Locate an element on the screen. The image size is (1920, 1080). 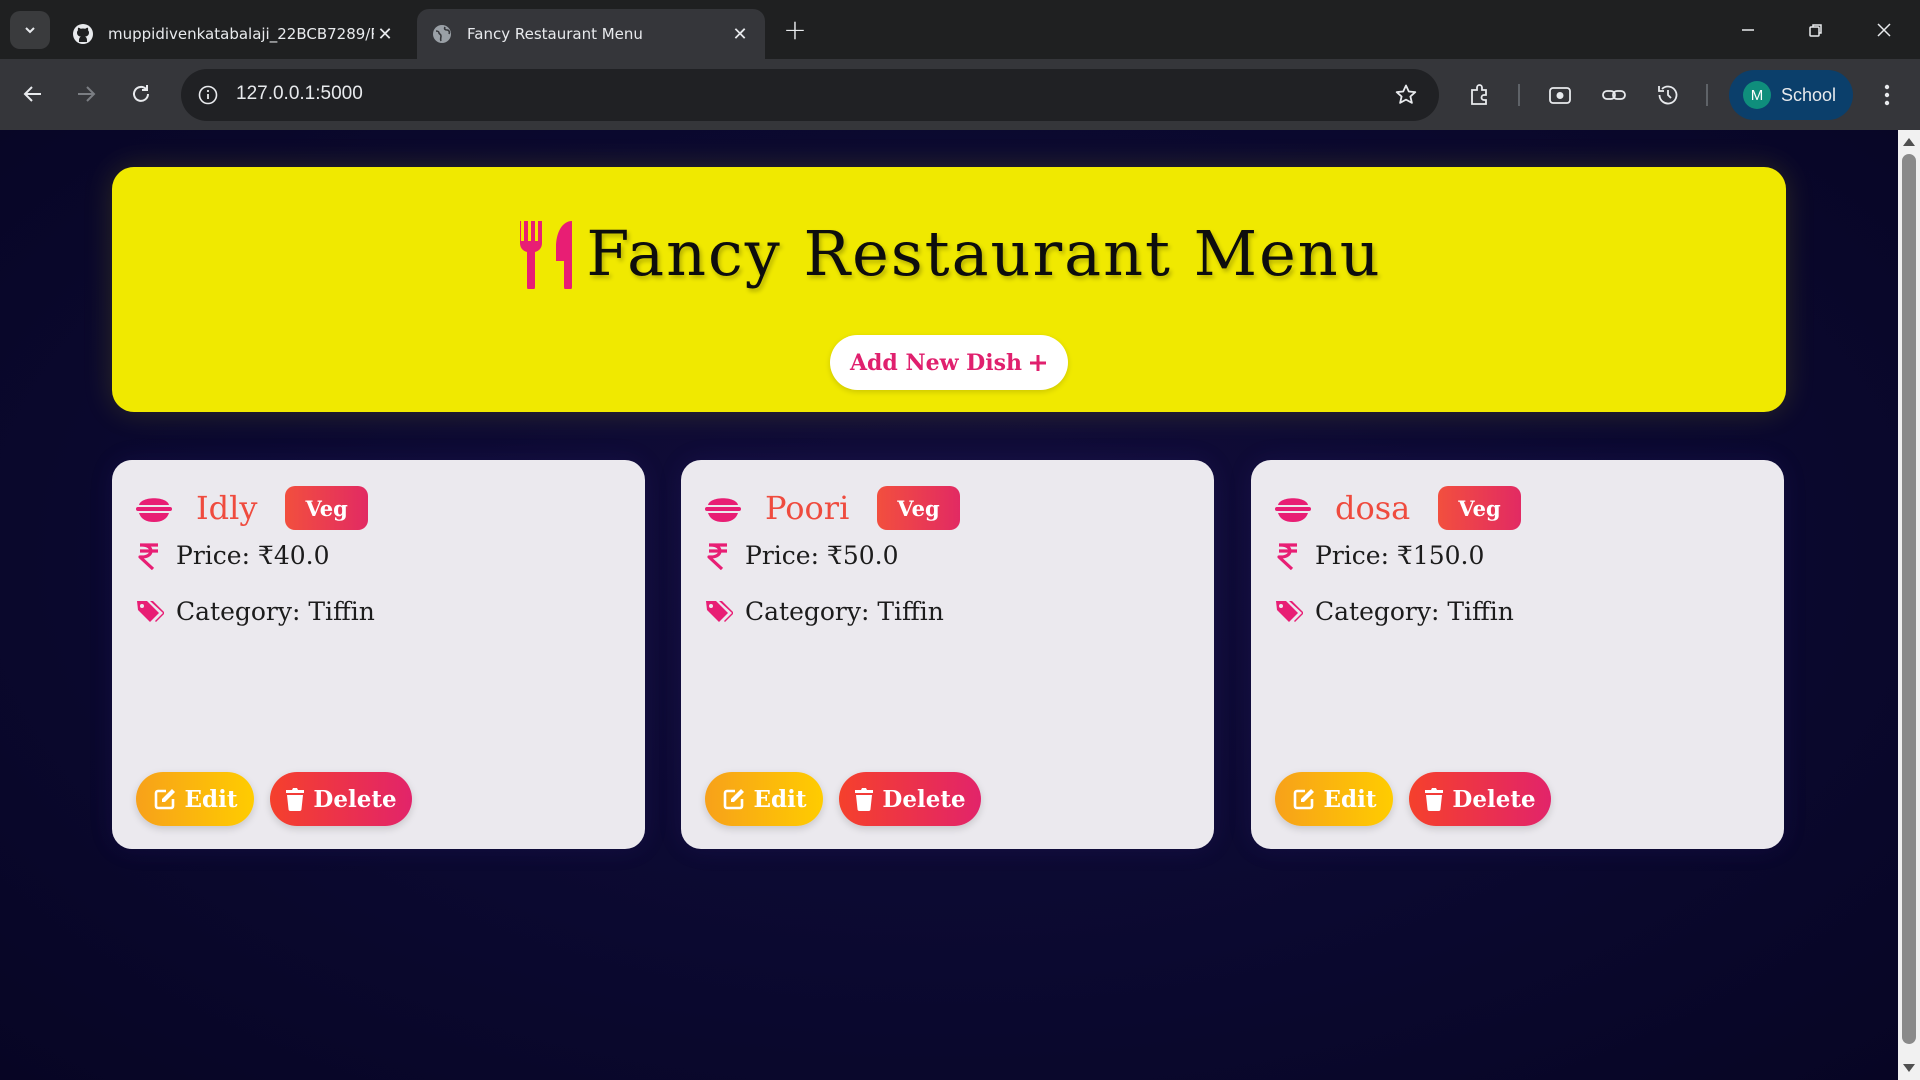
link-icon is located at coordinates (1614, 95).